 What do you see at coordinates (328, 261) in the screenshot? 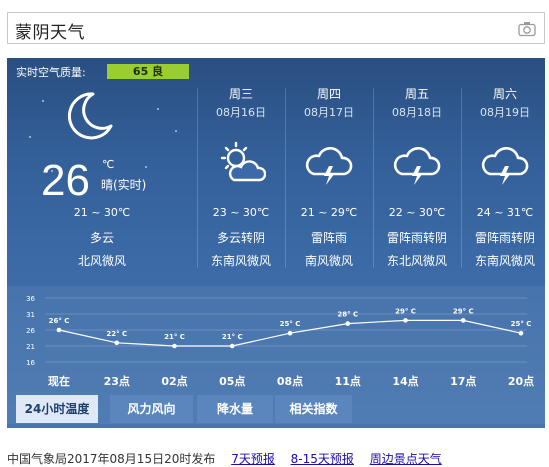
I see `day-wind: 南风微风` at bounding box center [328, 261].